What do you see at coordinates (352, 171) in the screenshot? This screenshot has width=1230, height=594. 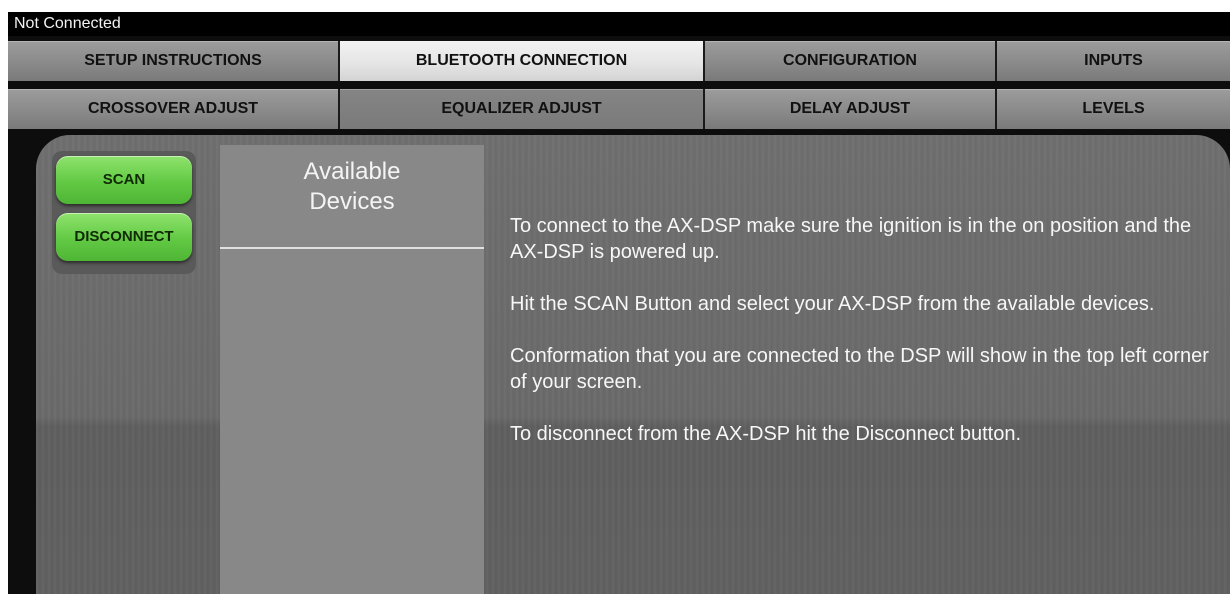 I see `devices-title-line1: Available` at bounding box center [352, 171].